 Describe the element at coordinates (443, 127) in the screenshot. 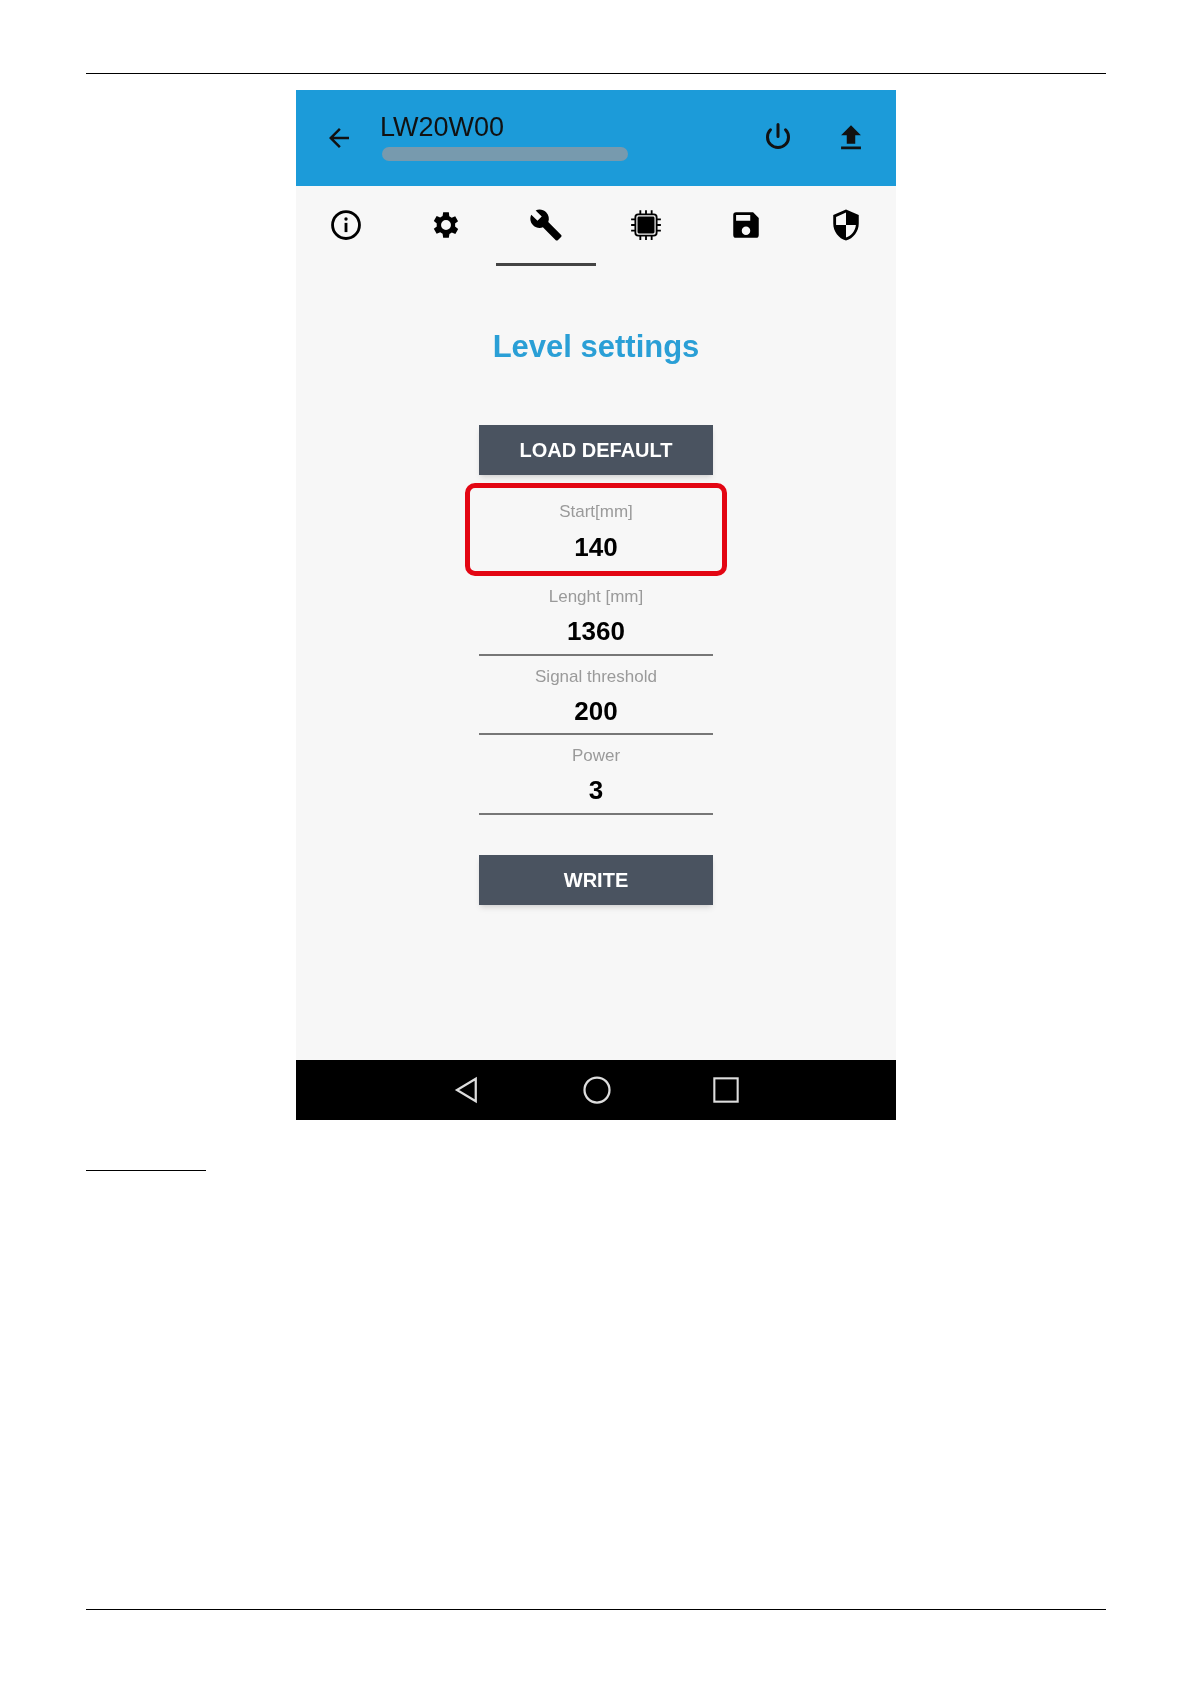

I see `device-title: LW20W00` at that location.